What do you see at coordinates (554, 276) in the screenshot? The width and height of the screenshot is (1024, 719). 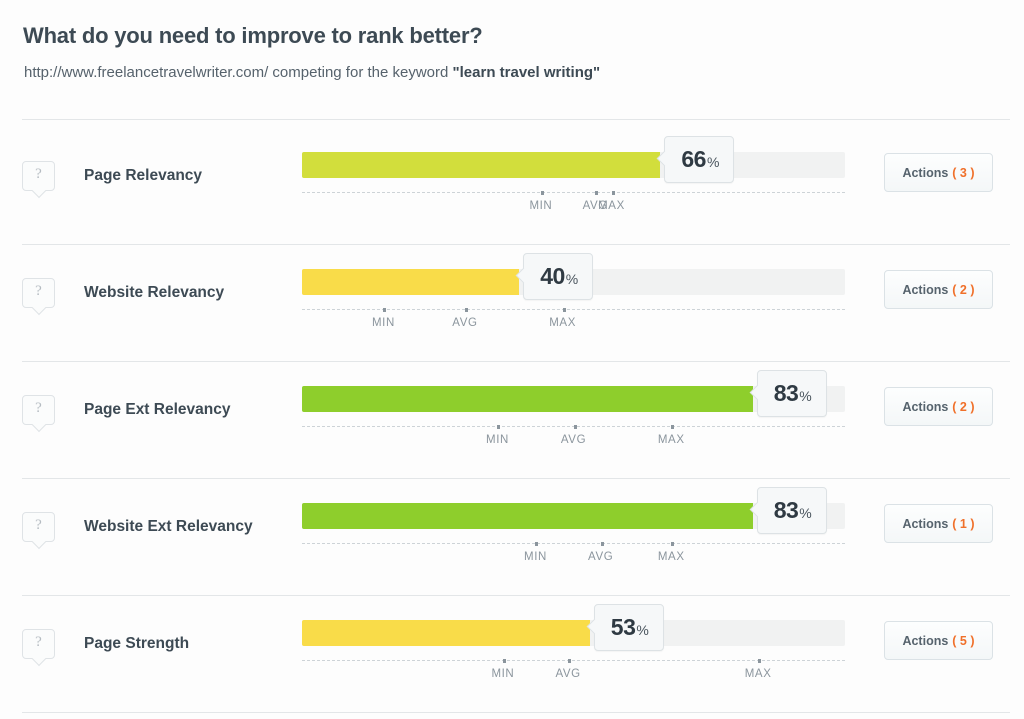 I see `percent-badge: 40%` at bounding box center [554, 276].